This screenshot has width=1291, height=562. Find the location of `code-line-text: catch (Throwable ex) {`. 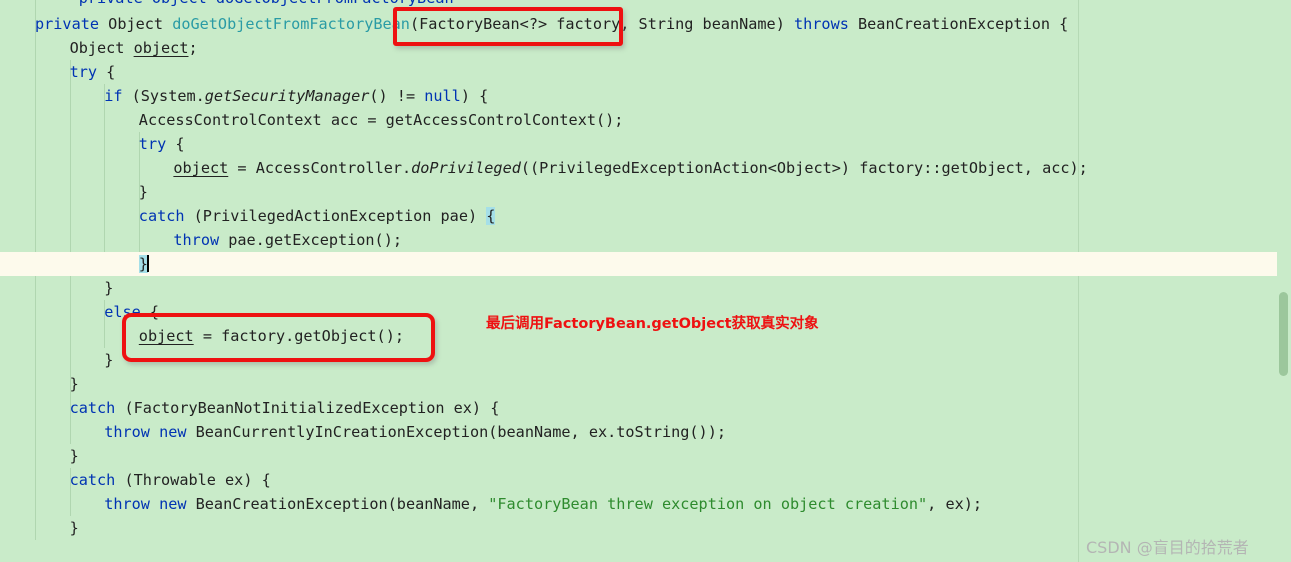

code-line-text: catch (Throwable ex) { is located at coordinates (170, 480).